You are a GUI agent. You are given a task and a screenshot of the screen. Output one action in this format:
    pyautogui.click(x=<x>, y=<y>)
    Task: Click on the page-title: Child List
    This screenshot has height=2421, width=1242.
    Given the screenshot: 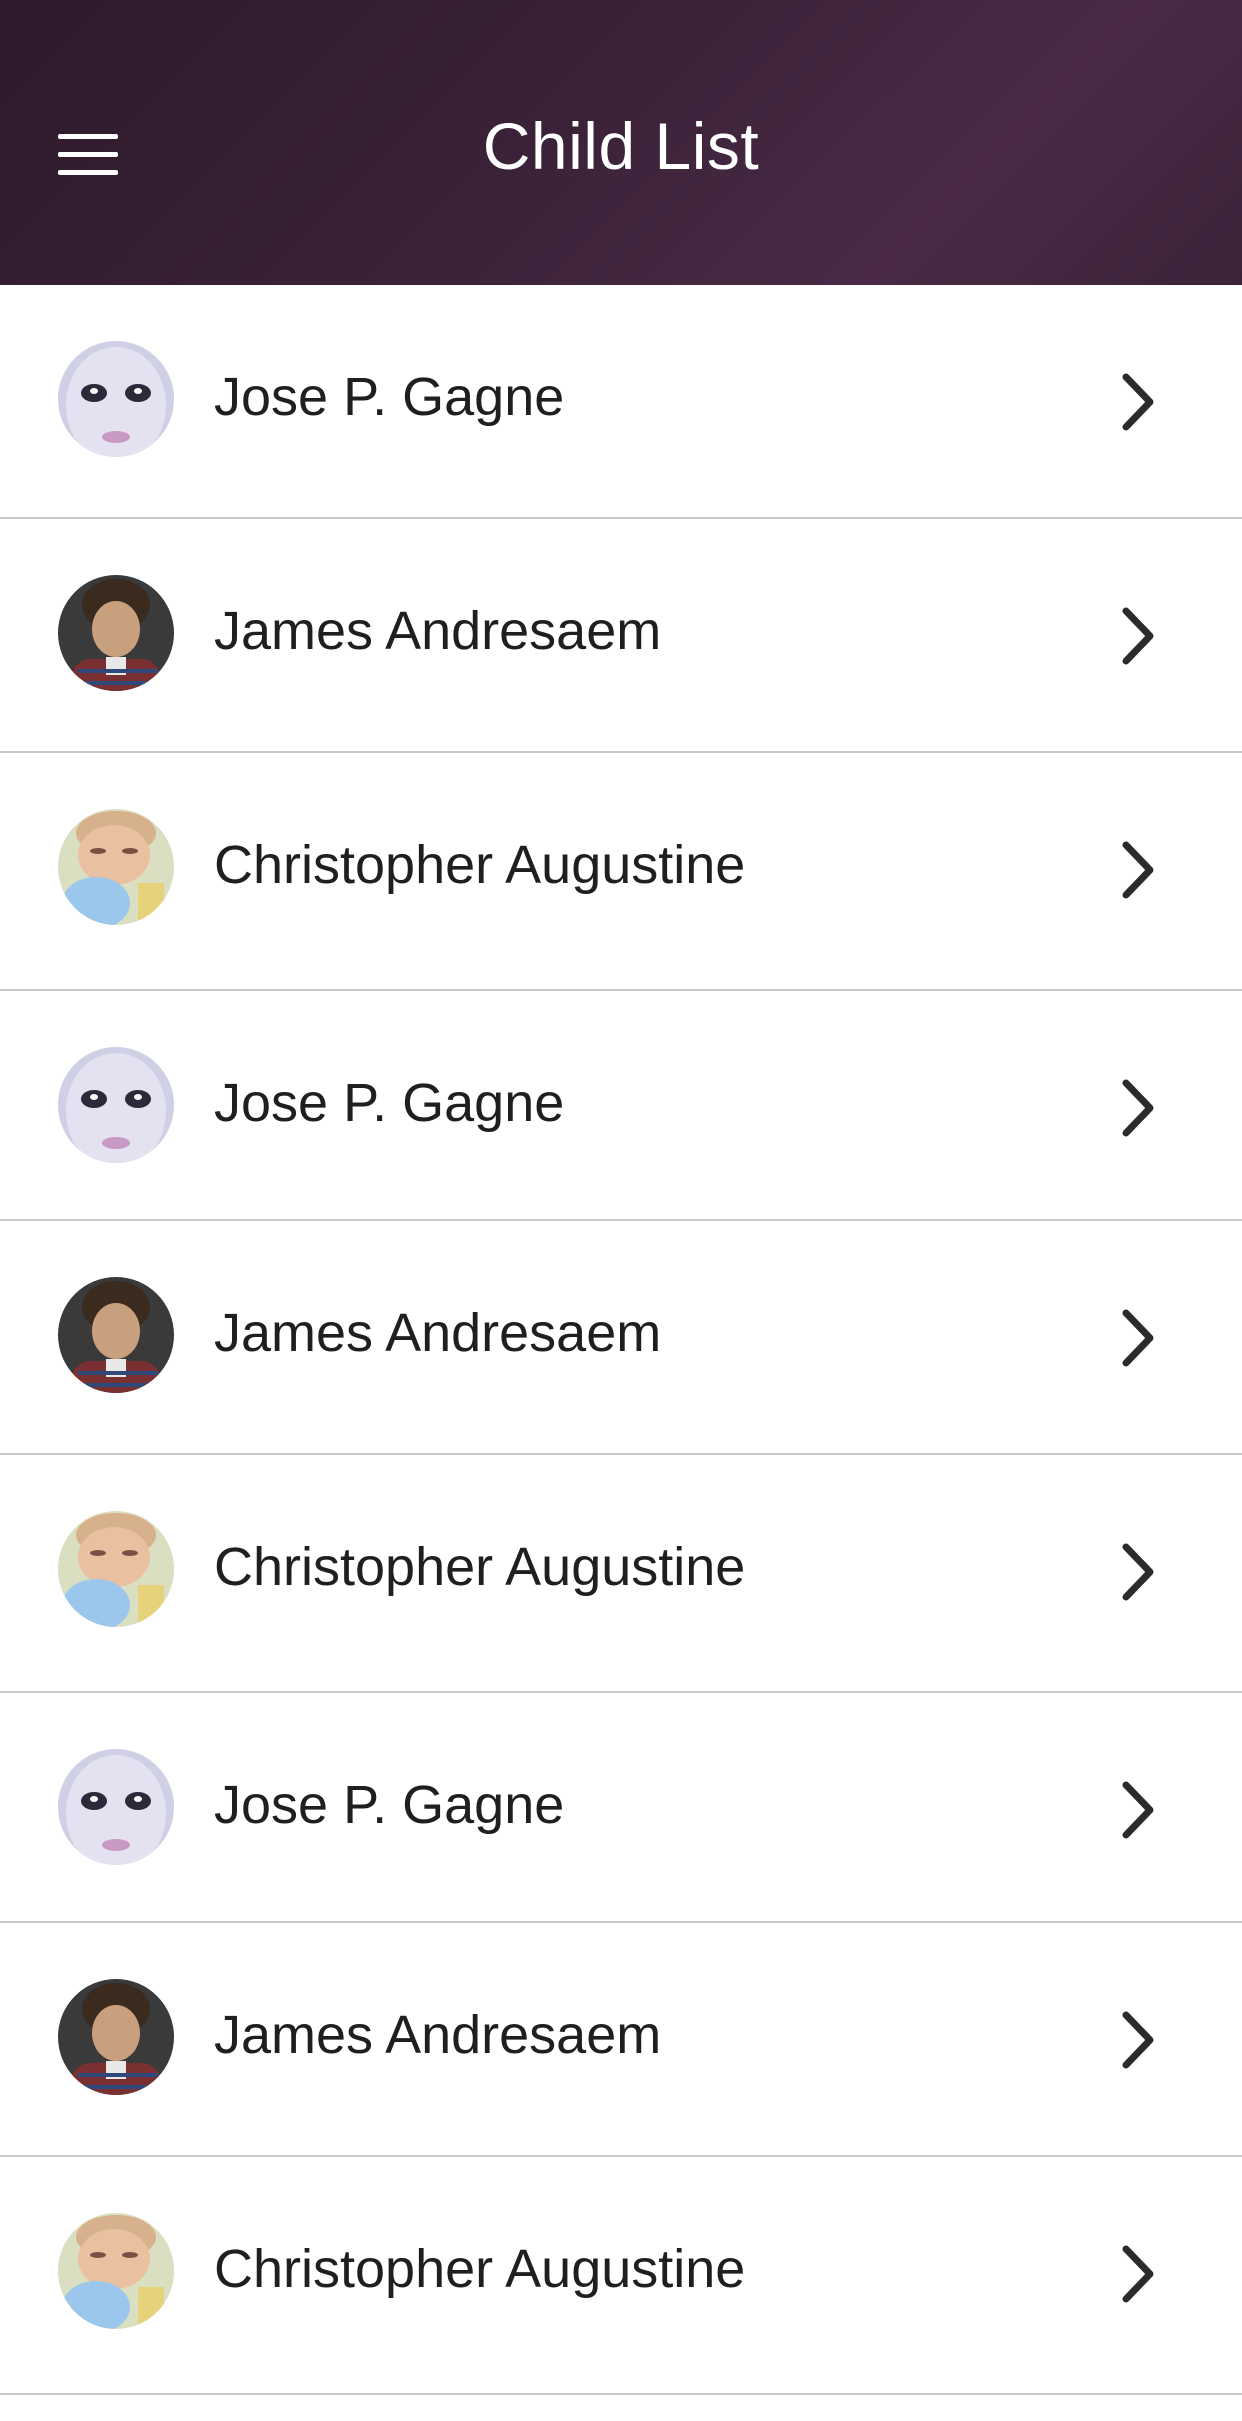 What is the action you would take?
    pyautogui.click(x=621, y=146)
    